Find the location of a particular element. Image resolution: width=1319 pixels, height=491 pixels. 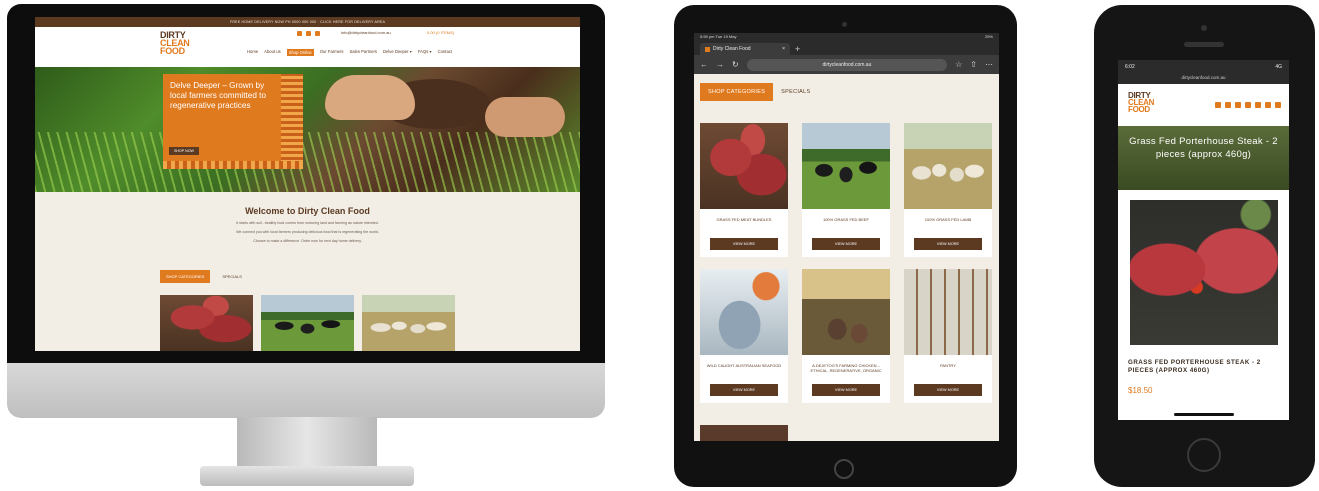

phone-camera is located at coordinates (1204, 28).